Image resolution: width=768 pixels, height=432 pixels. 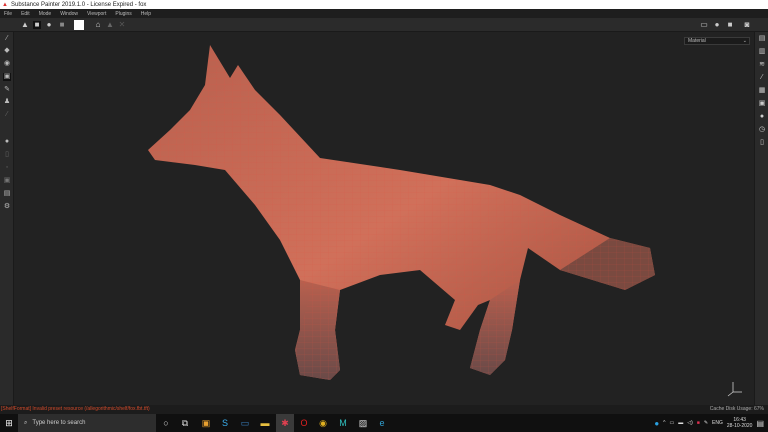 I want to click on task-view-icon: ⧉, so click(x=185, y=423).